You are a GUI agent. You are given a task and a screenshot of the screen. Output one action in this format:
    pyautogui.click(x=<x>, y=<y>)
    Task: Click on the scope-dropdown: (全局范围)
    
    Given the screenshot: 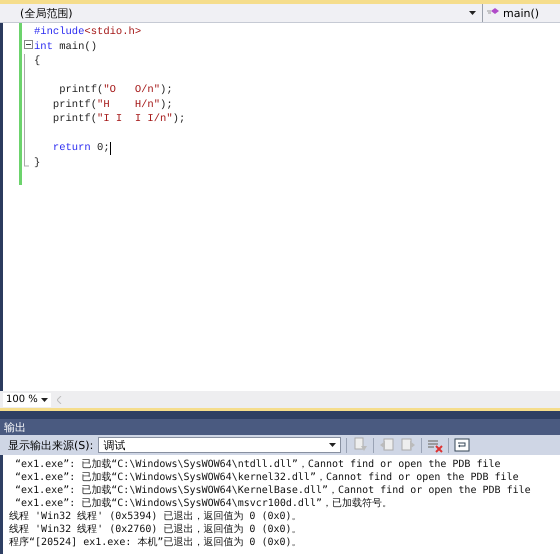 What is the action you would take?
    pyautogui.click(x=241, y=13)
    